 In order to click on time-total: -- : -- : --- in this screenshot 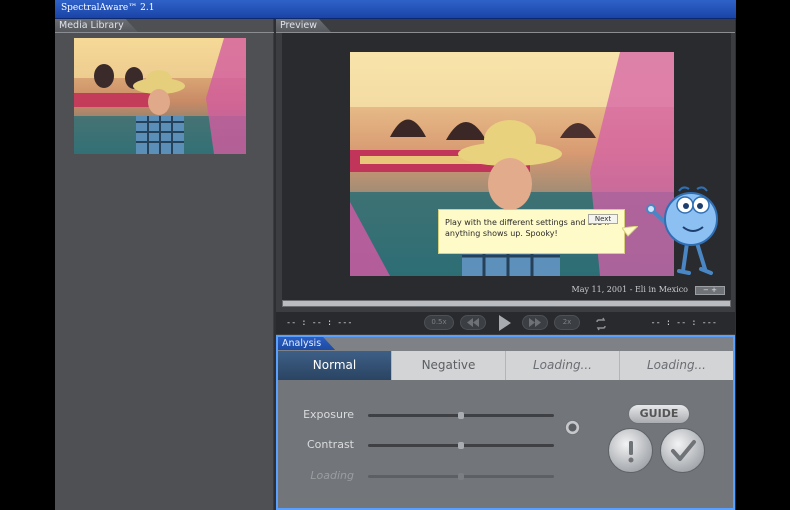, I will do `click(683, 323)`.